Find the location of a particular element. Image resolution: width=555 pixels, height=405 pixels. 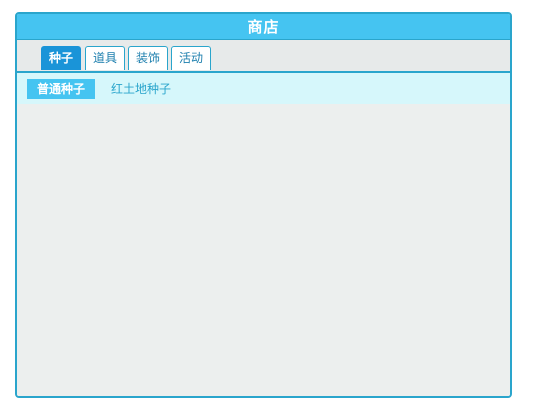

tab-decorations: 装饰 is located at coordinates (148, 58).